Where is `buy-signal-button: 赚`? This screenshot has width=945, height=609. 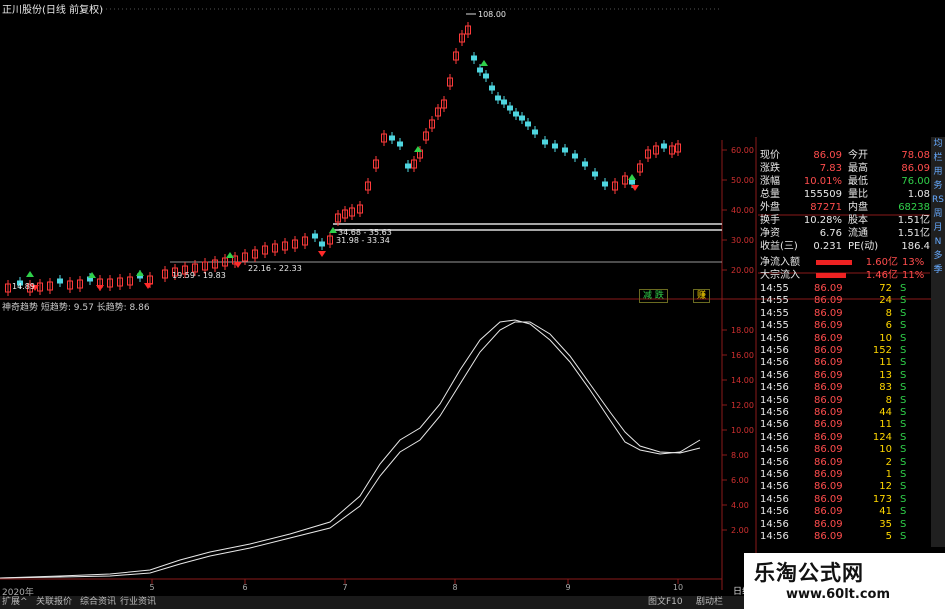
buy-signal-button: 赚 is located at coordinates (702, 296).